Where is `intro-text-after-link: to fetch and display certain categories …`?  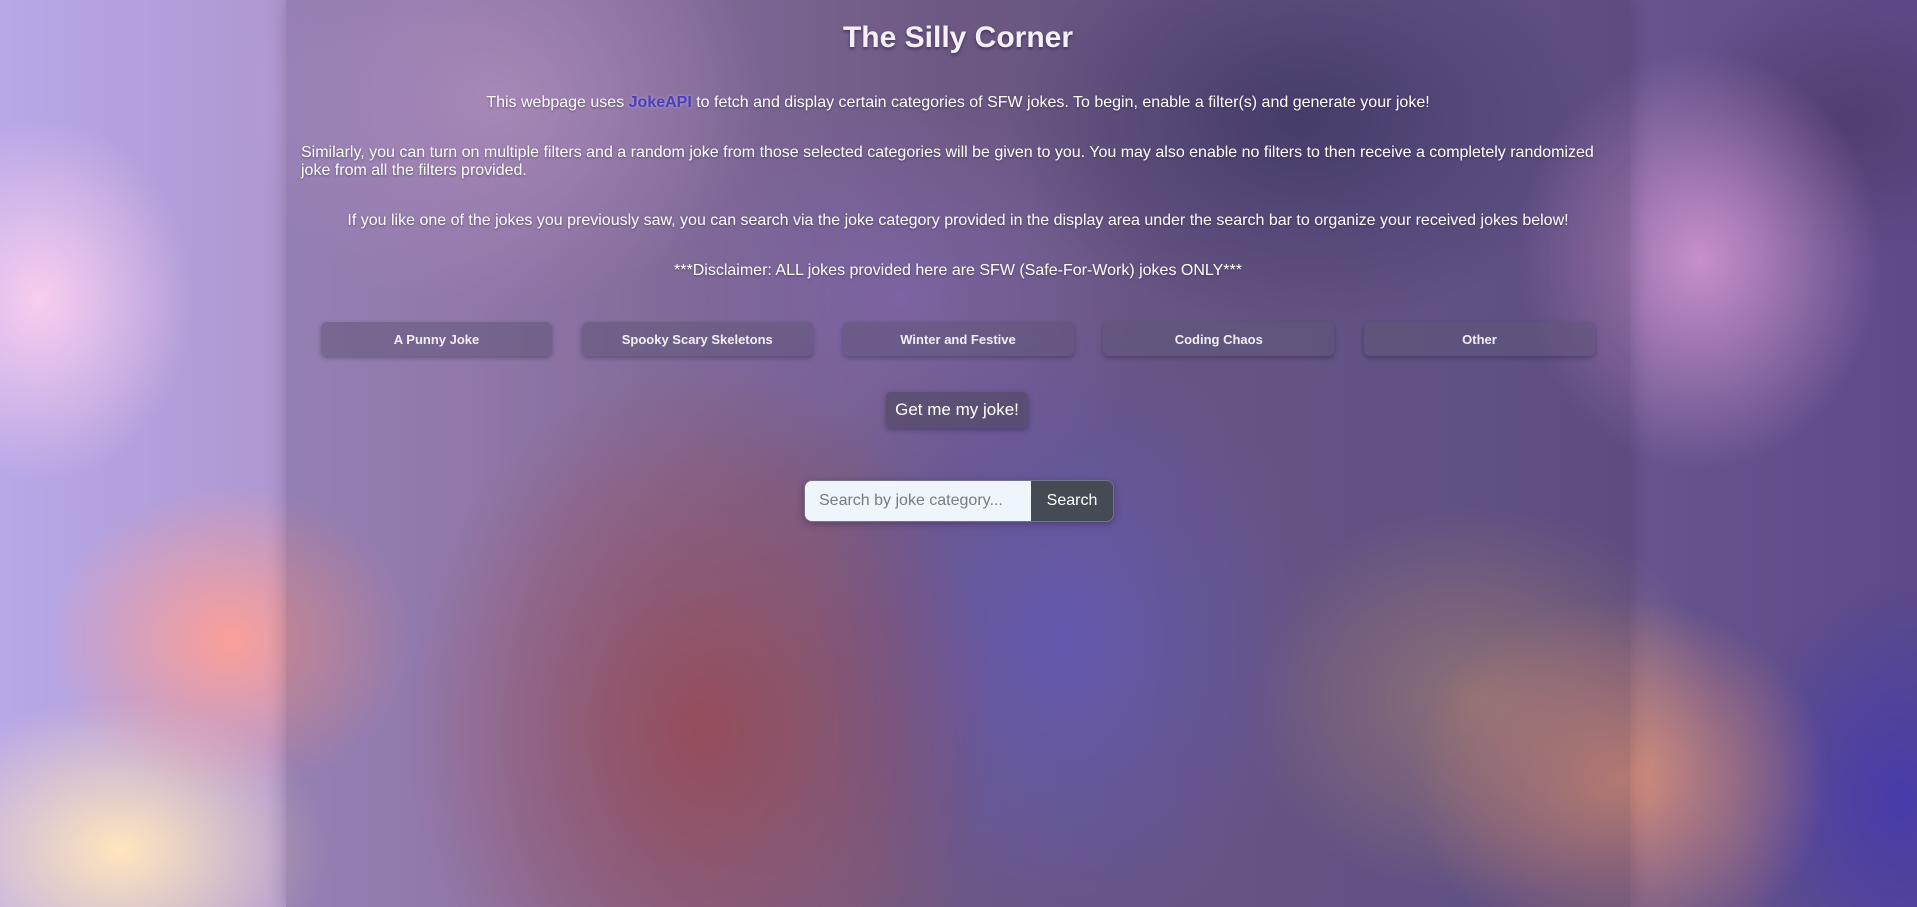
intro-text-after-link: to fetch and display certain categories … is located at coordinates (1060, 102).